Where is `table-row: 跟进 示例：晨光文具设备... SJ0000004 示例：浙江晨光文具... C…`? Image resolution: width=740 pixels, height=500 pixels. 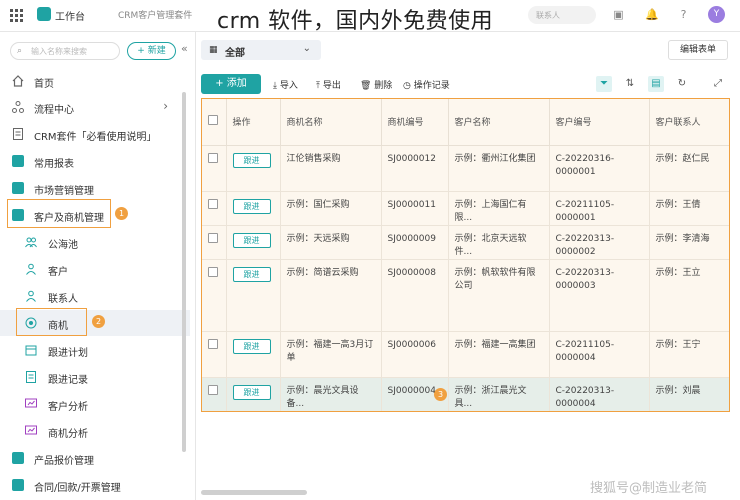
table-row: 跟进 示例：晨光文具设备... SJ0000004 示例：浙江晨光文具... C… is located at coordinates (465, 394).